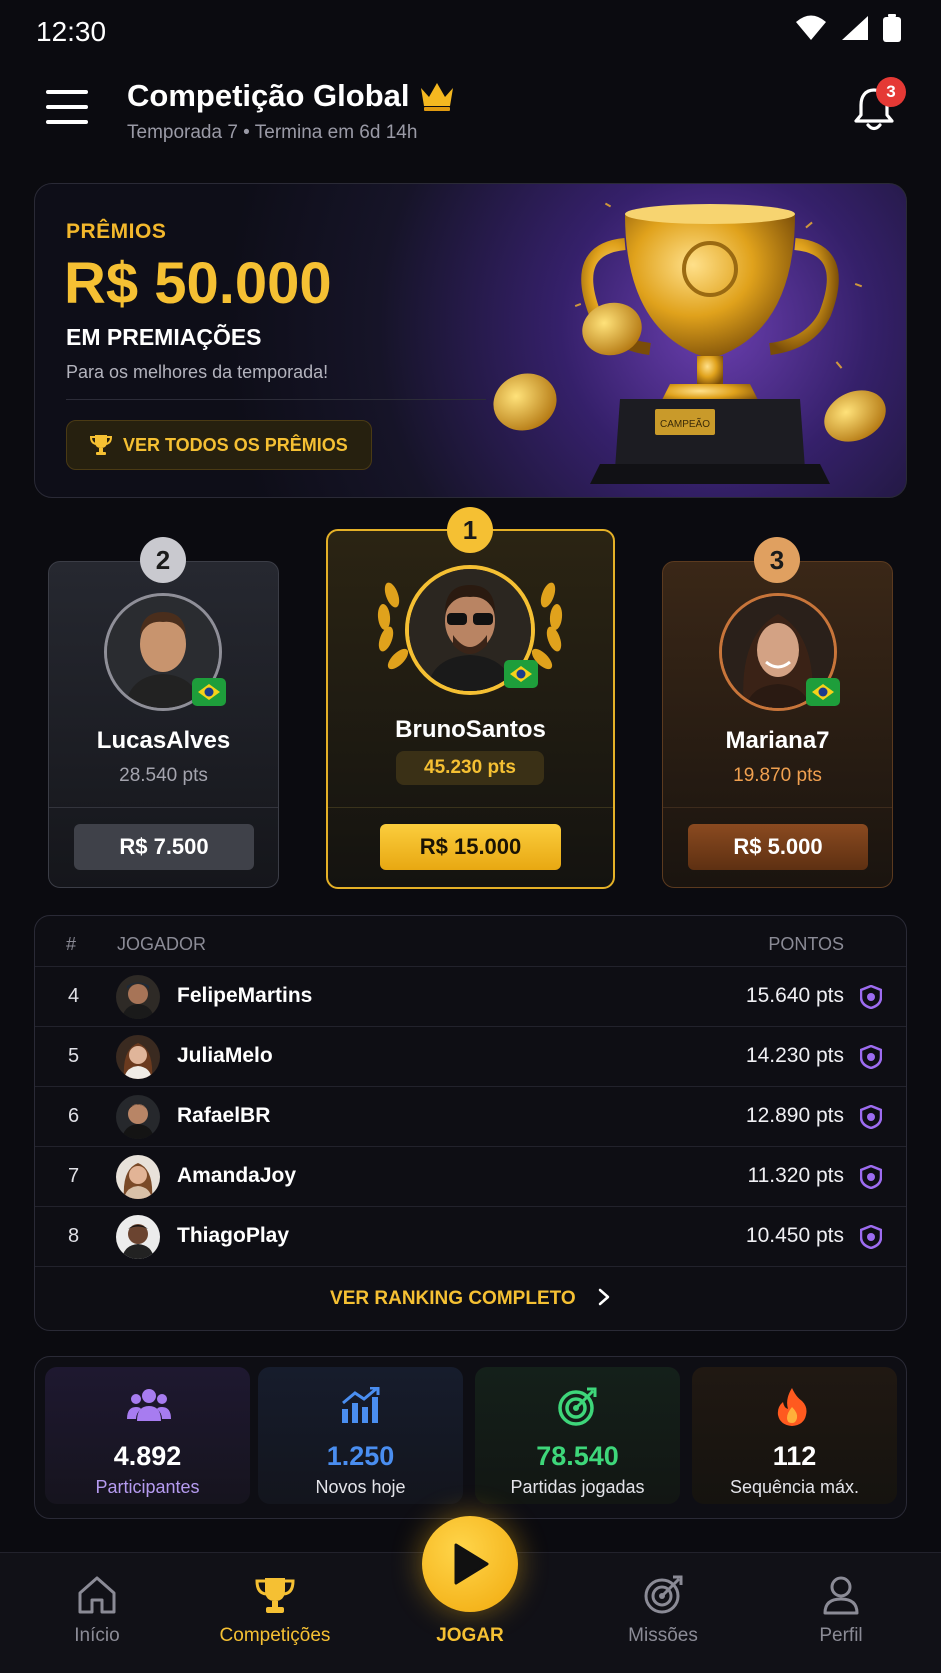  I want to click on season-subtitle: Temporada 7 • Termina em 6d 14h, so click(272, 132).